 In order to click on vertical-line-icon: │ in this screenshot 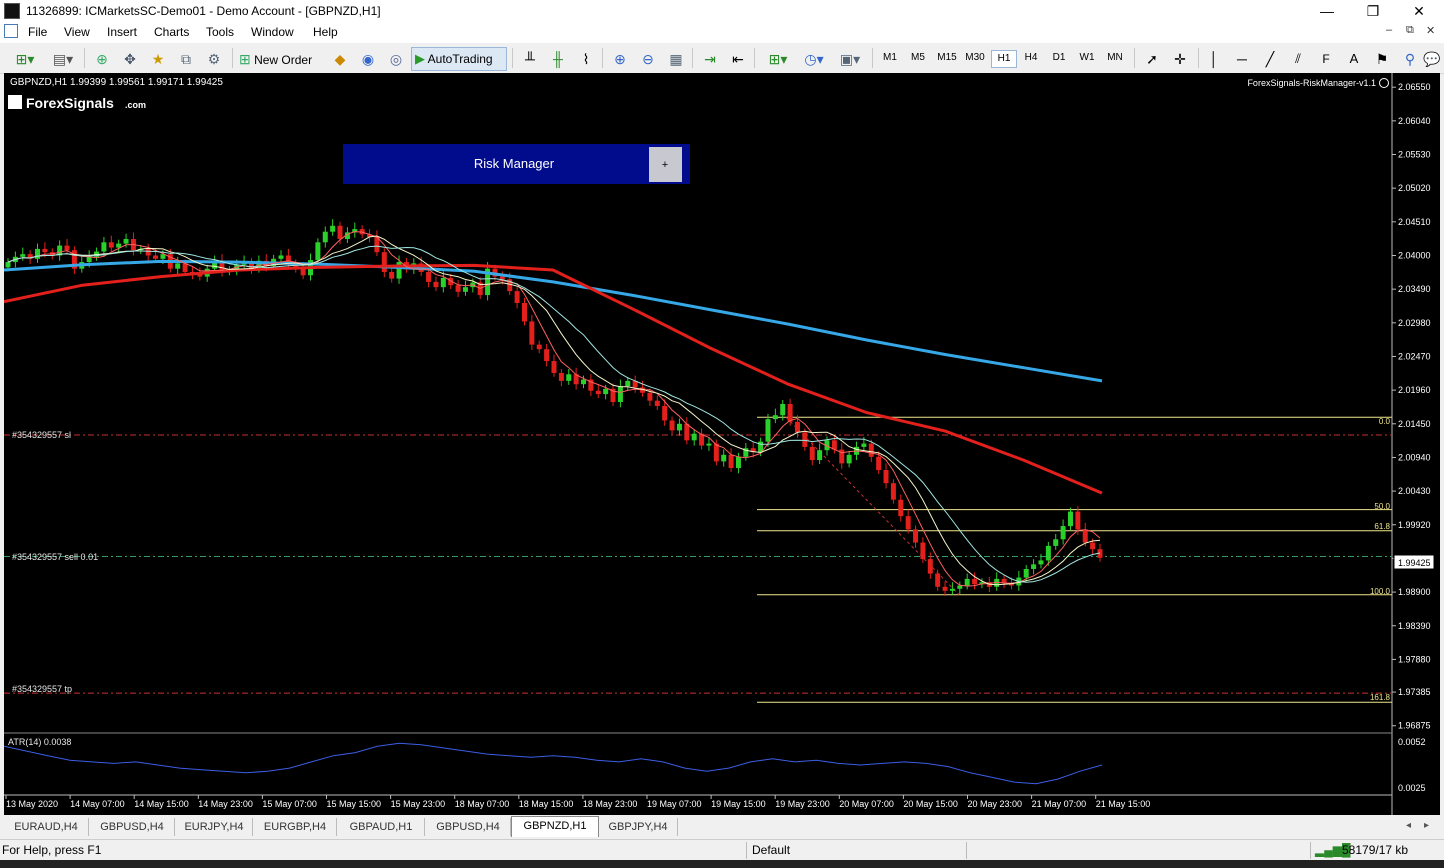, I will do `click(1214, 59)`.